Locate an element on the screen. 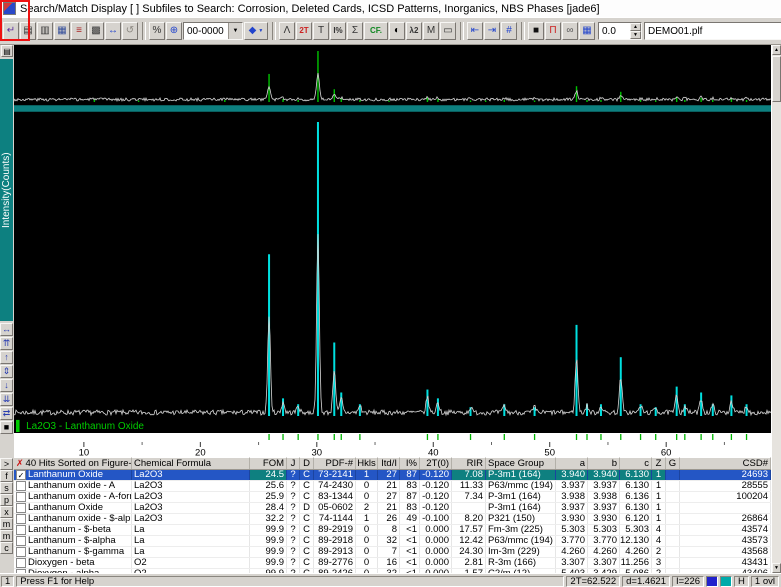 This screenshot has height=587, width=781. zoom-y-in-icon: ⇈ is located at coordinates (6, 343).